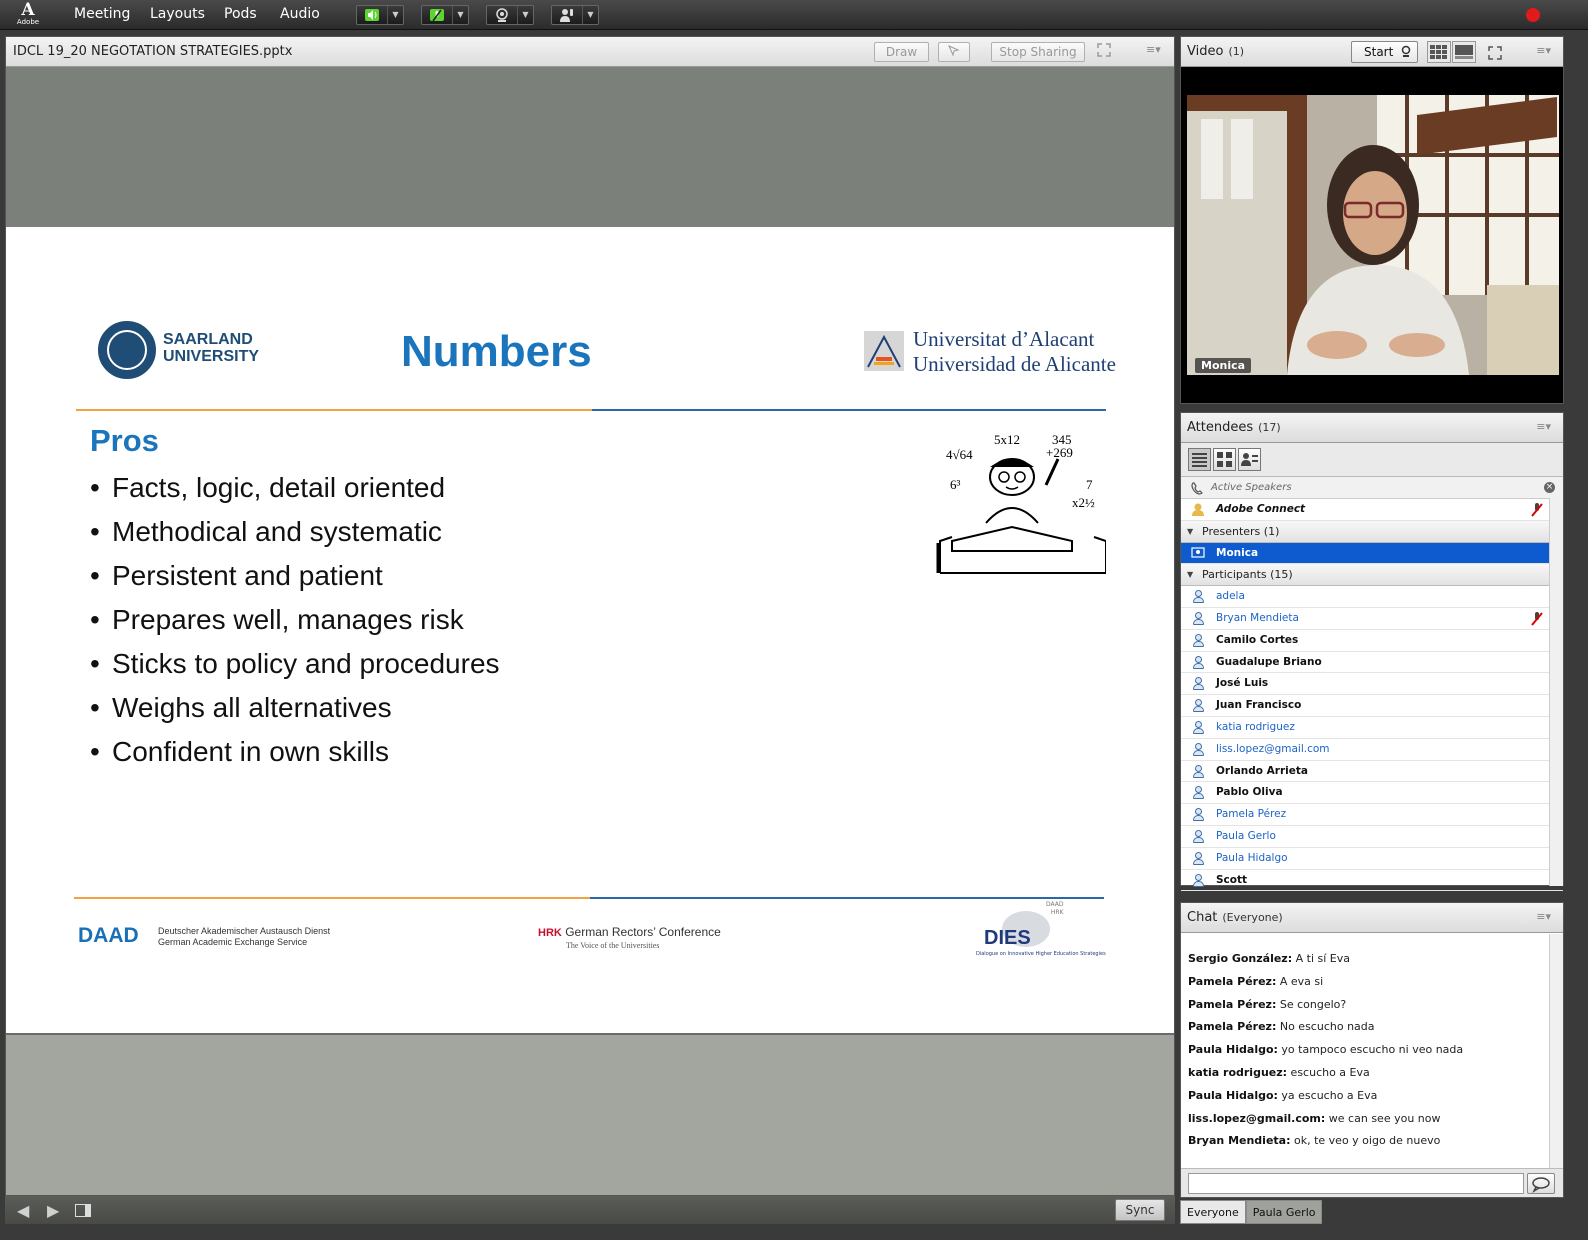  I want to click on saarland-logo-line-1: SAARLAND, so click(208, 339).